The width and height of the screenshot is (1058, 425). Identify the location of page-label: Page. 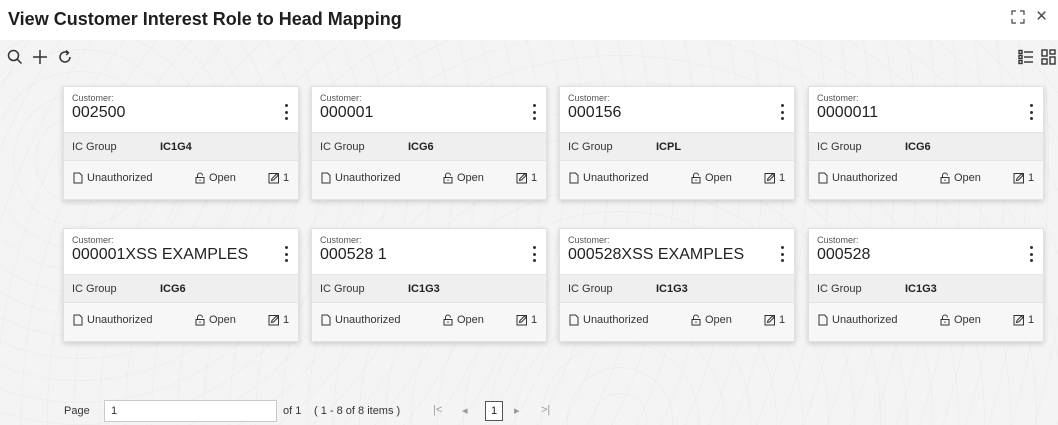
(77, 411).